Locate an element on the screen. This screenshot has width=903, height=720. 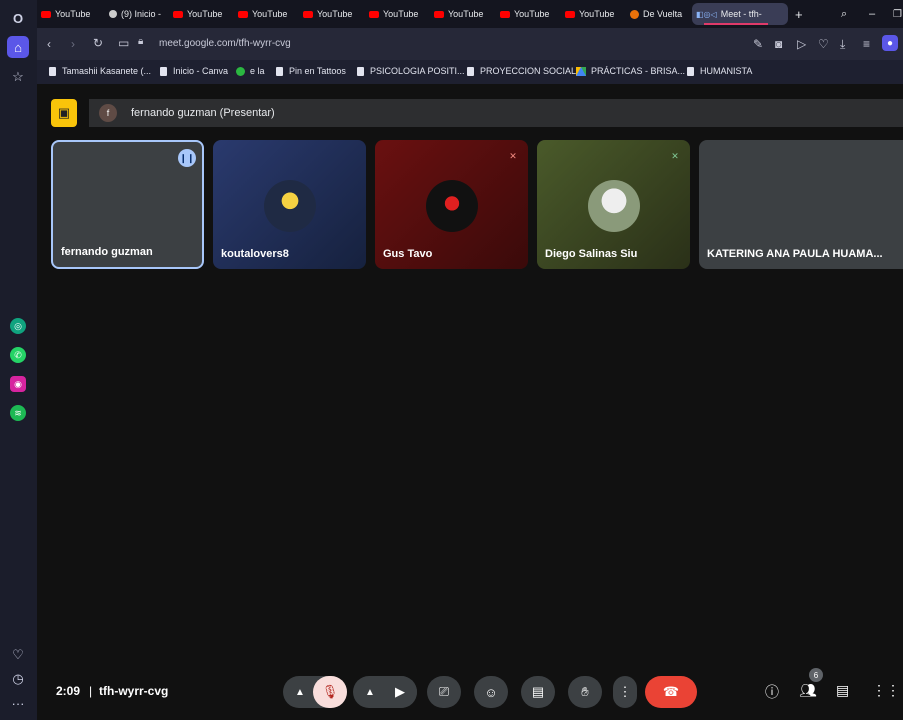
url-field: meet.google.com/tfh-wyrr-cvg is located at coordinates (225, 43).